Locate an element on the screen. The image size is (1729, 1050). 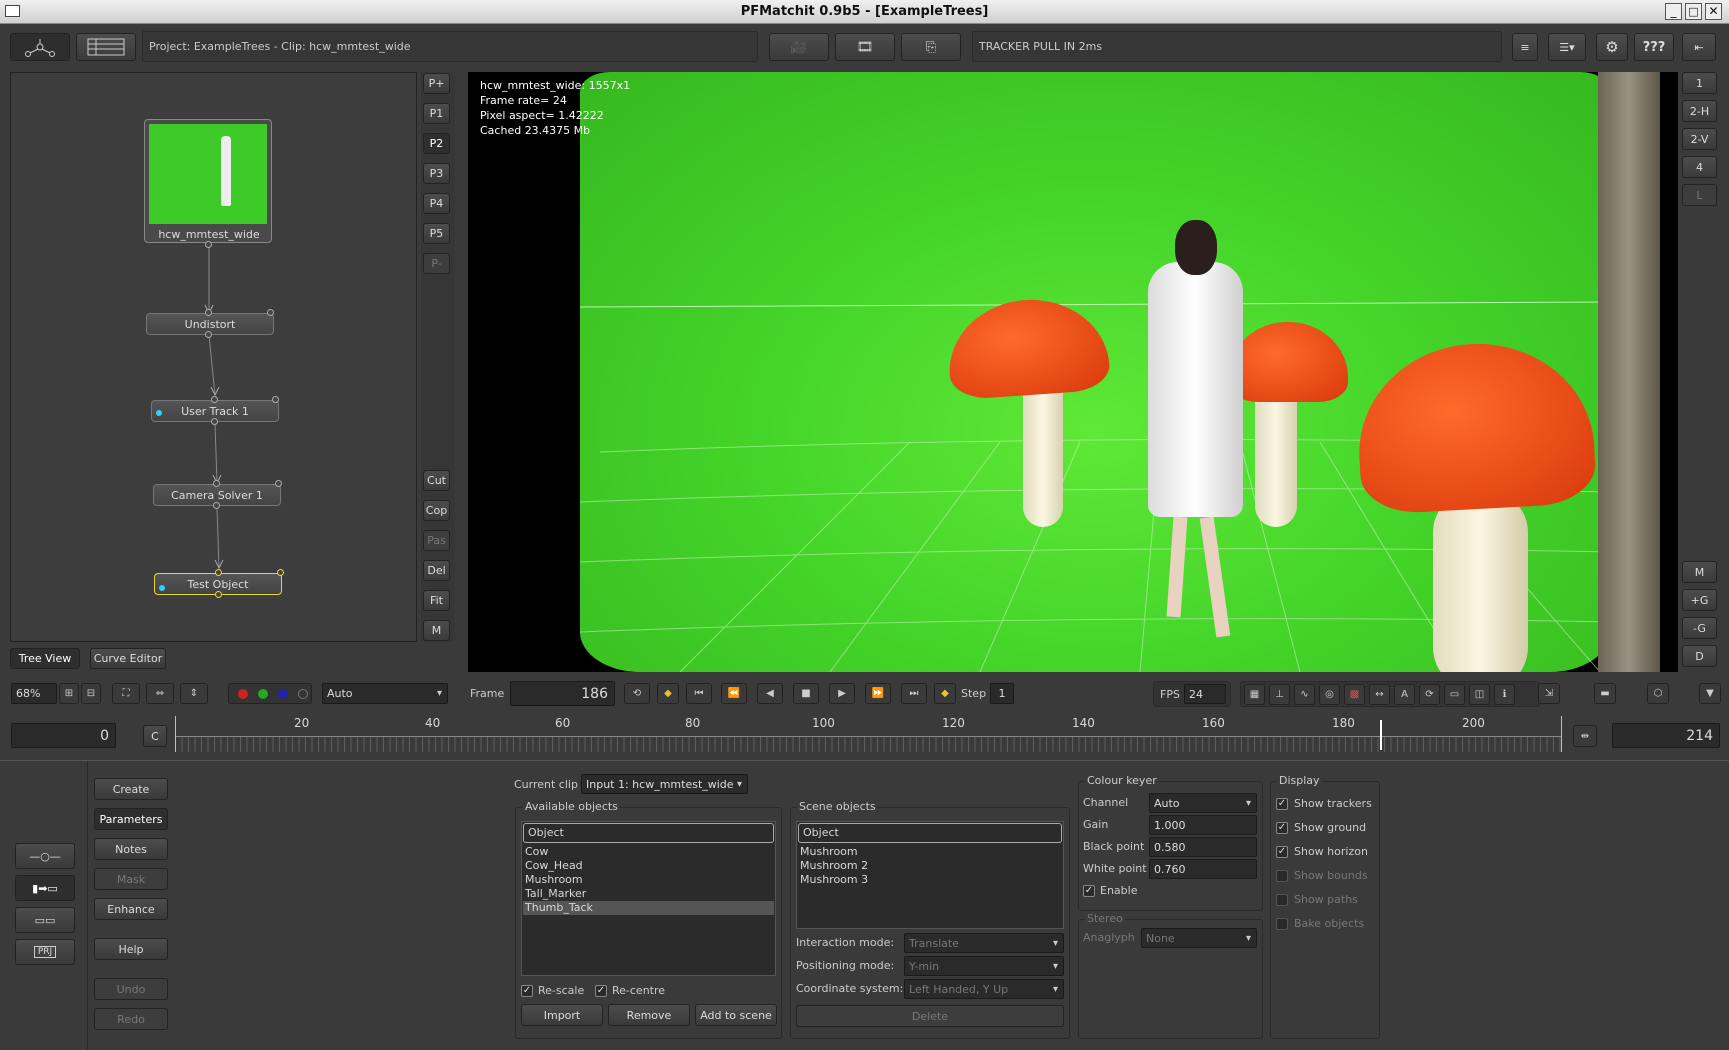
view-l-button: L is located at coordinates (1699, 195).